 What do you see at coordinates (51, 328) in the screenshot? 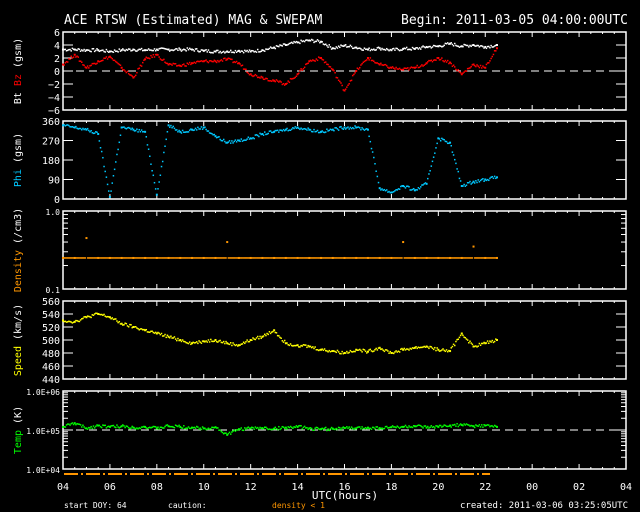
I see `y-tick-label: 520` at bounding box center [51, 328].